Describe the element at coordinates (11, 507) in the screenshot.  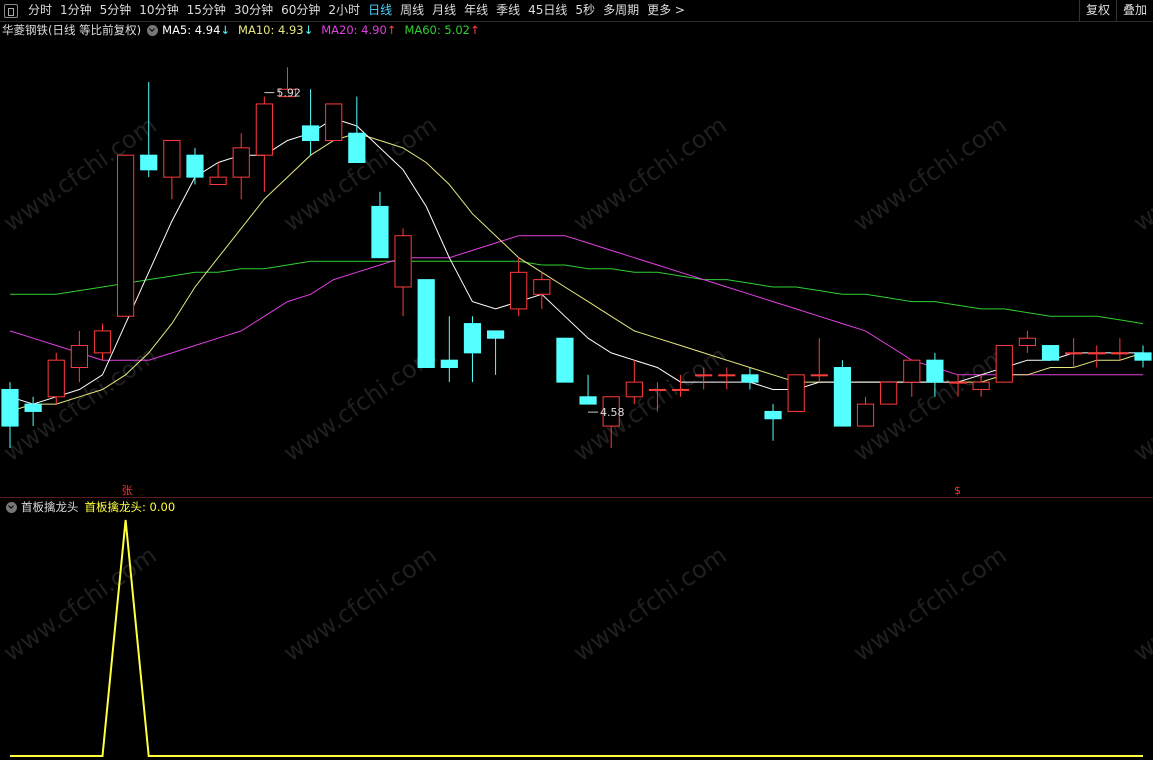
I see `indicator-dropdown-icon` at that location.